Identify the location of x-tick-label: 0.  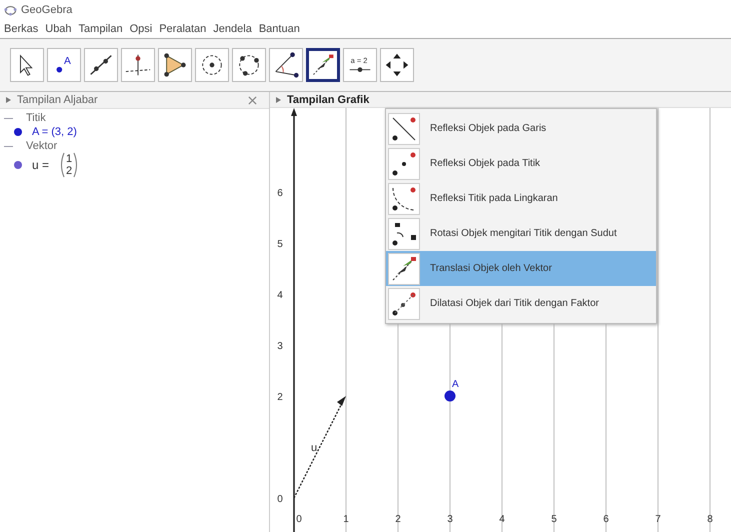
(299, 519).